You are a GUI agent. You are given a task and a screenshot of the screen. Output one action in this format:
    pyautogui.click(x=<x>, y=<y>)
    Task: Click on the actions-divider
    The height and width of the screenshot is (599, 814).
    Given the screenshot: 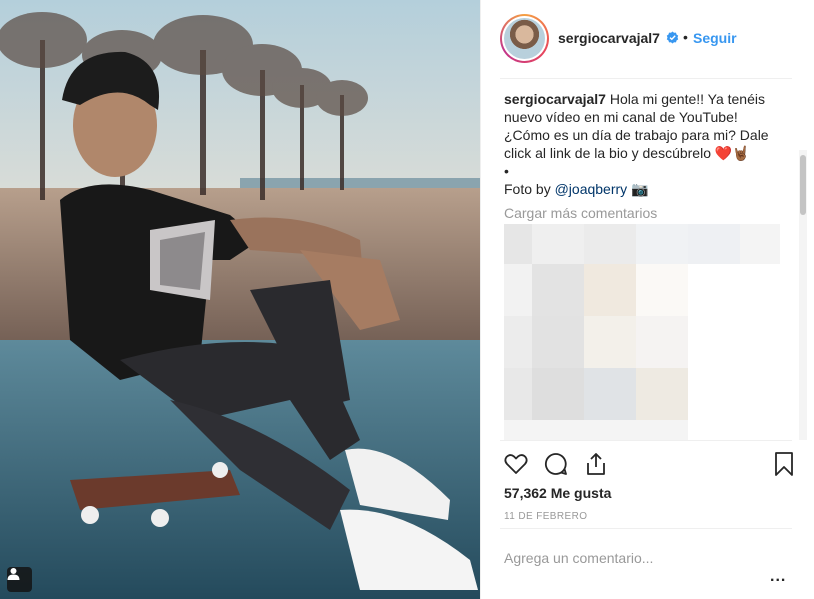 What is the action you would take?
    pyautogui.click(x=646, y=440)
    